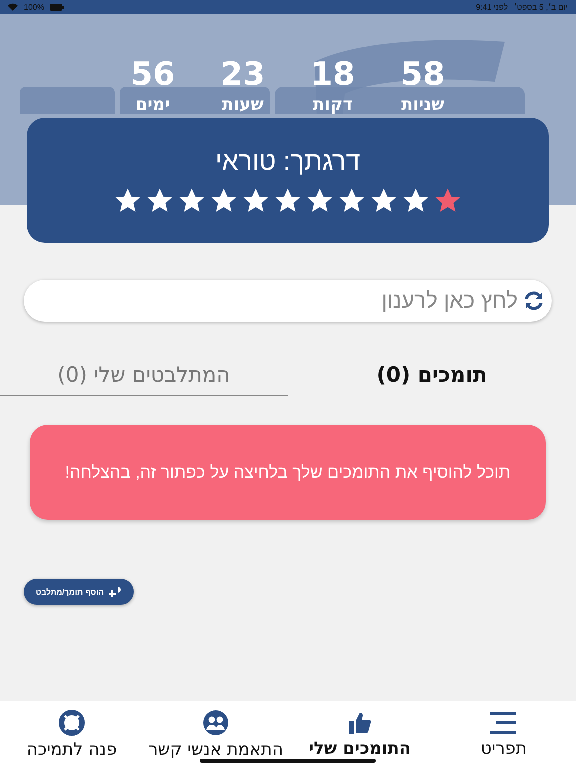 The width and height of the screenshot is (576, 768). What do you see at coordinates (57, 7) in the screenshot?
I see `battery-icon` at bounding box center [57, 7].